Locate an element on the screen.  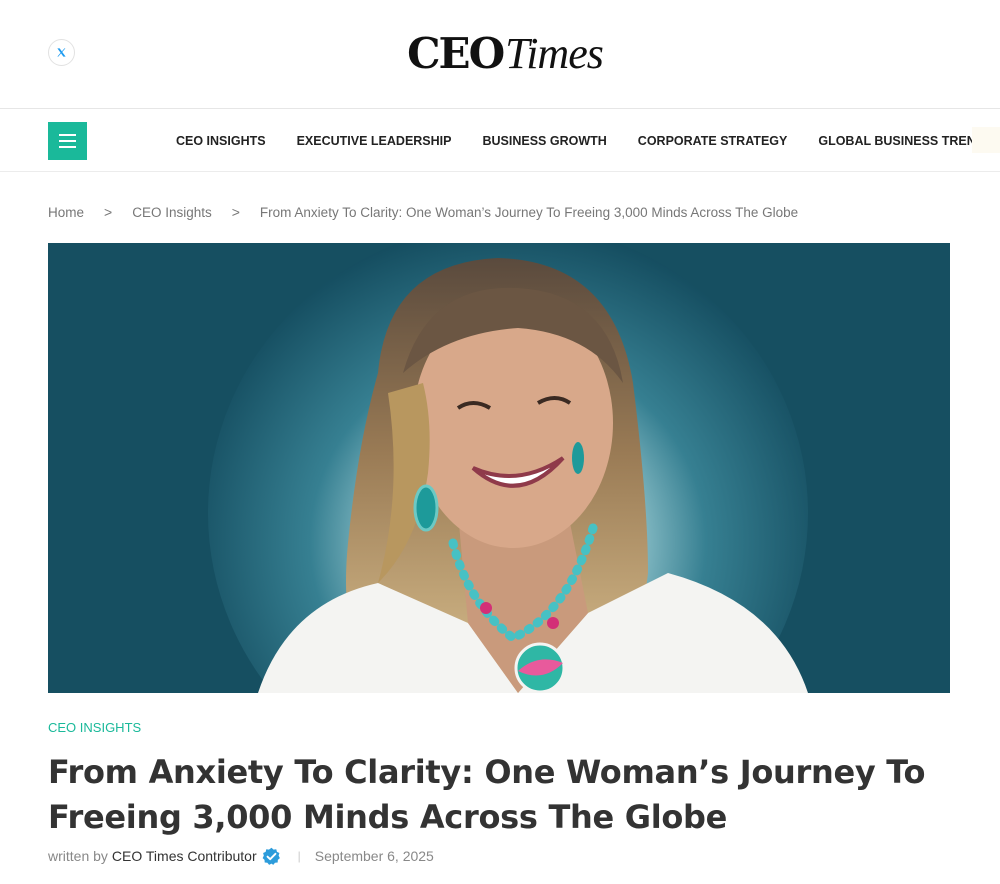
written-by-label: written by is located at coordinates (78, 856).